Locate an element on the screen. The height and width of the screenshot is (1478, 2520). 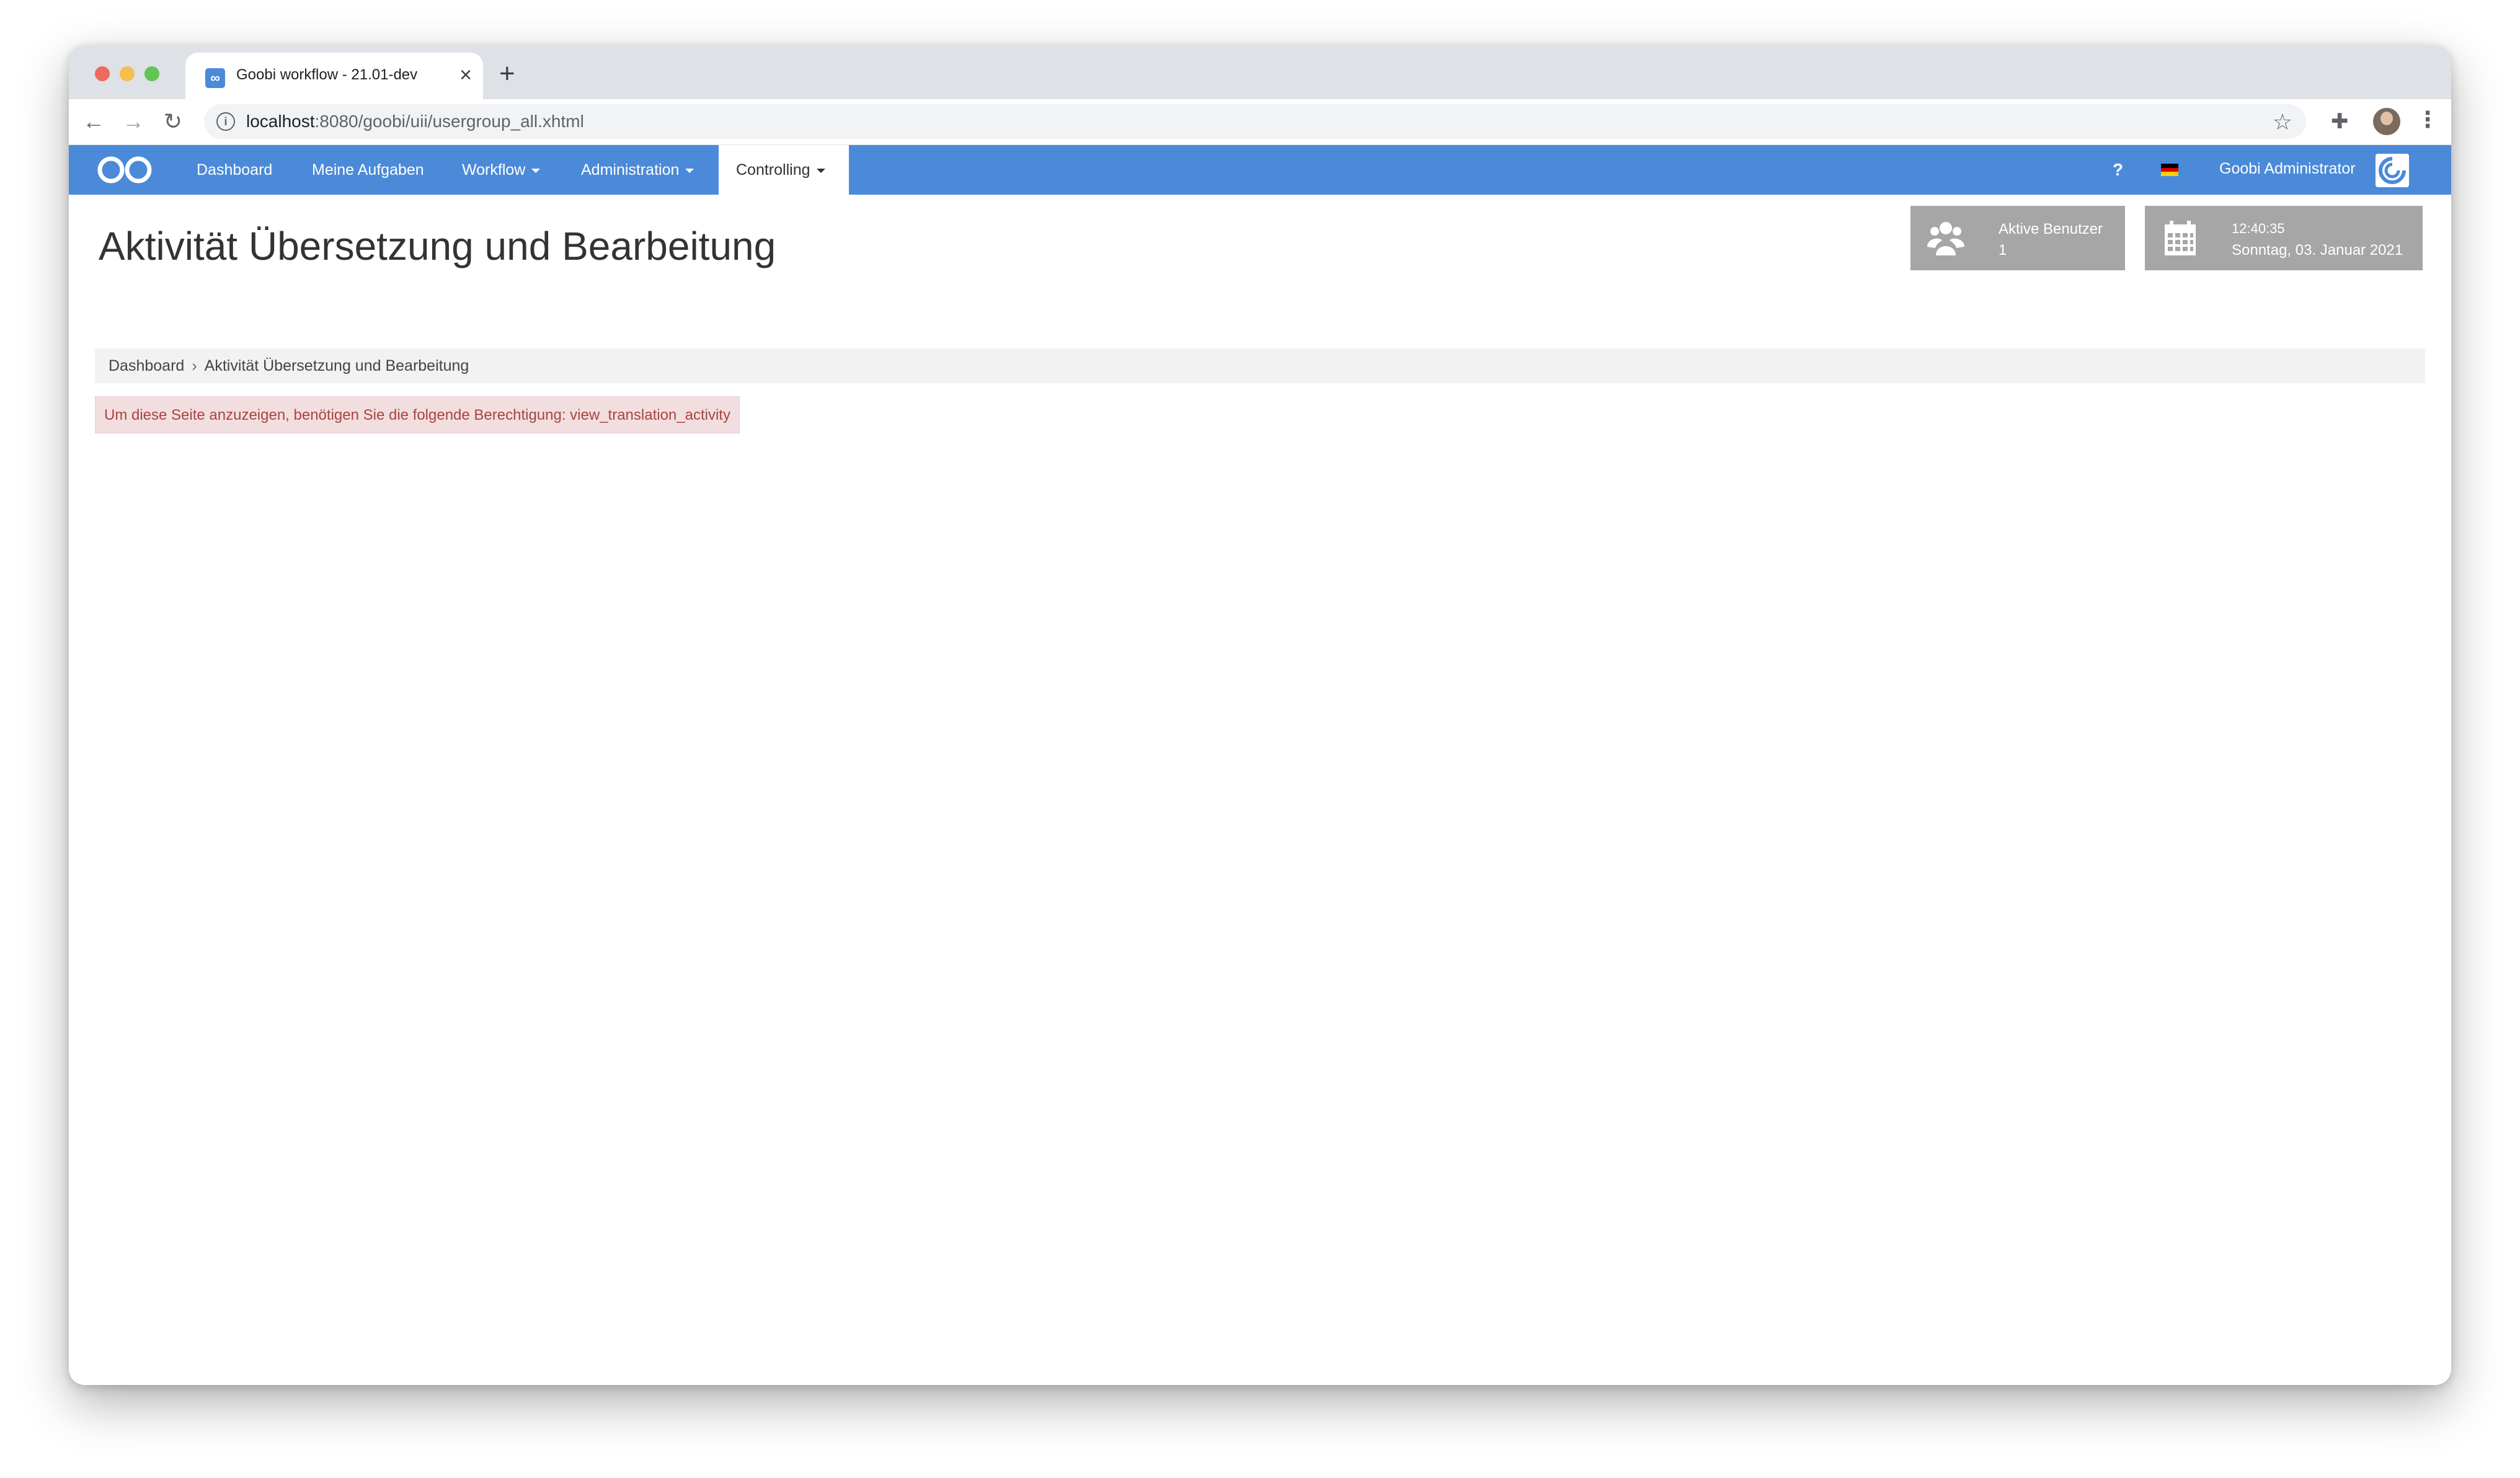
nav-dashboard: Dashboard is located at coordinates (235, 170).